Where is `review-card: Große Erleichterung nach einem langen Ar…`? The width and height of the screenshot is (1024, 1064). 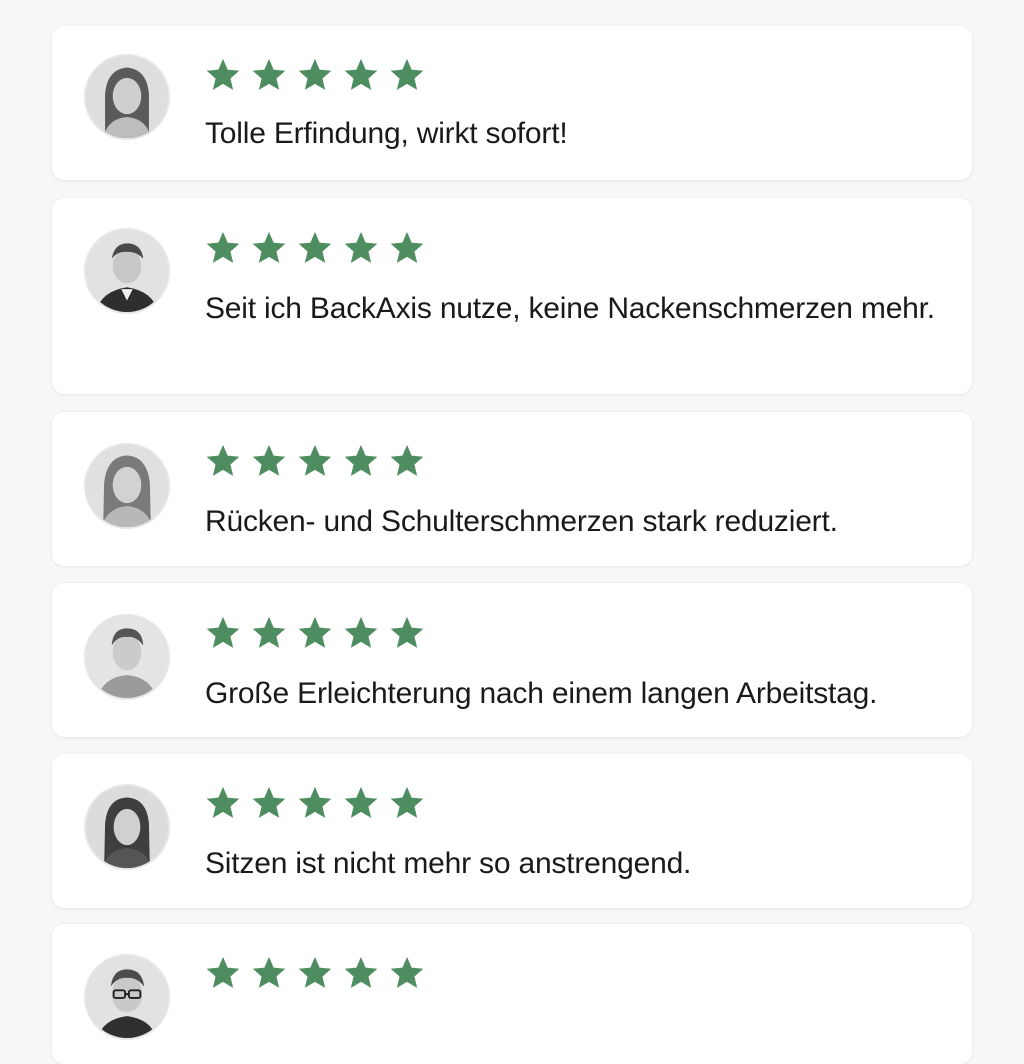 review-card: Große Erleichterung nach einem langen Ar… is located at coordinates (512, 660).